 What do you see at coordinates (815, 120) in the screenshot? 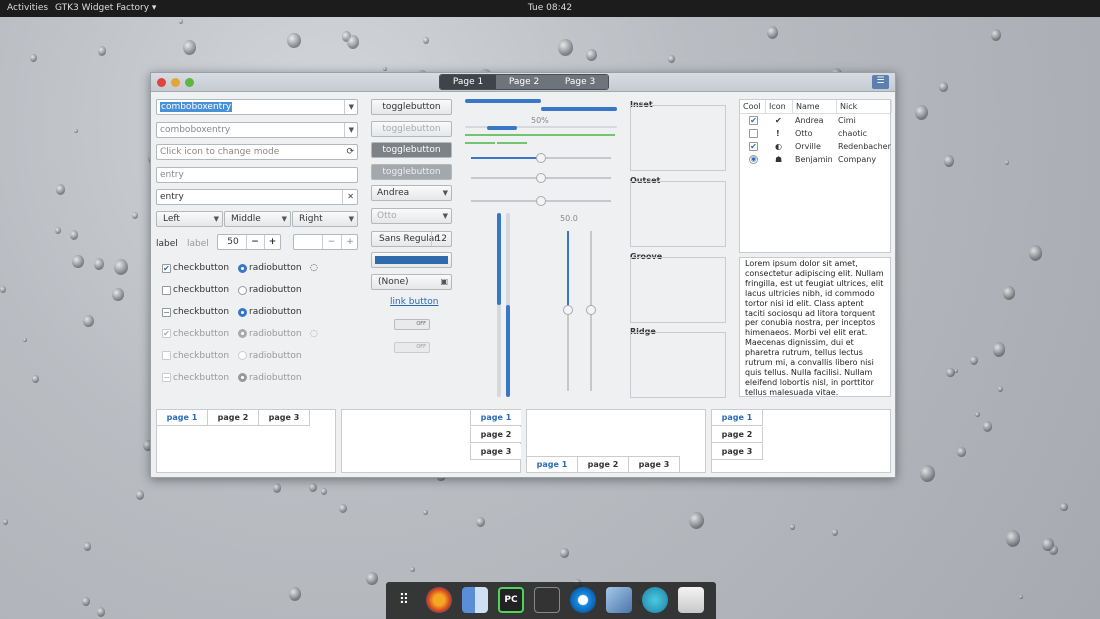
I see `table-row: ✔ ✔ Andrea Cimi` at bounding box center [815, 120].